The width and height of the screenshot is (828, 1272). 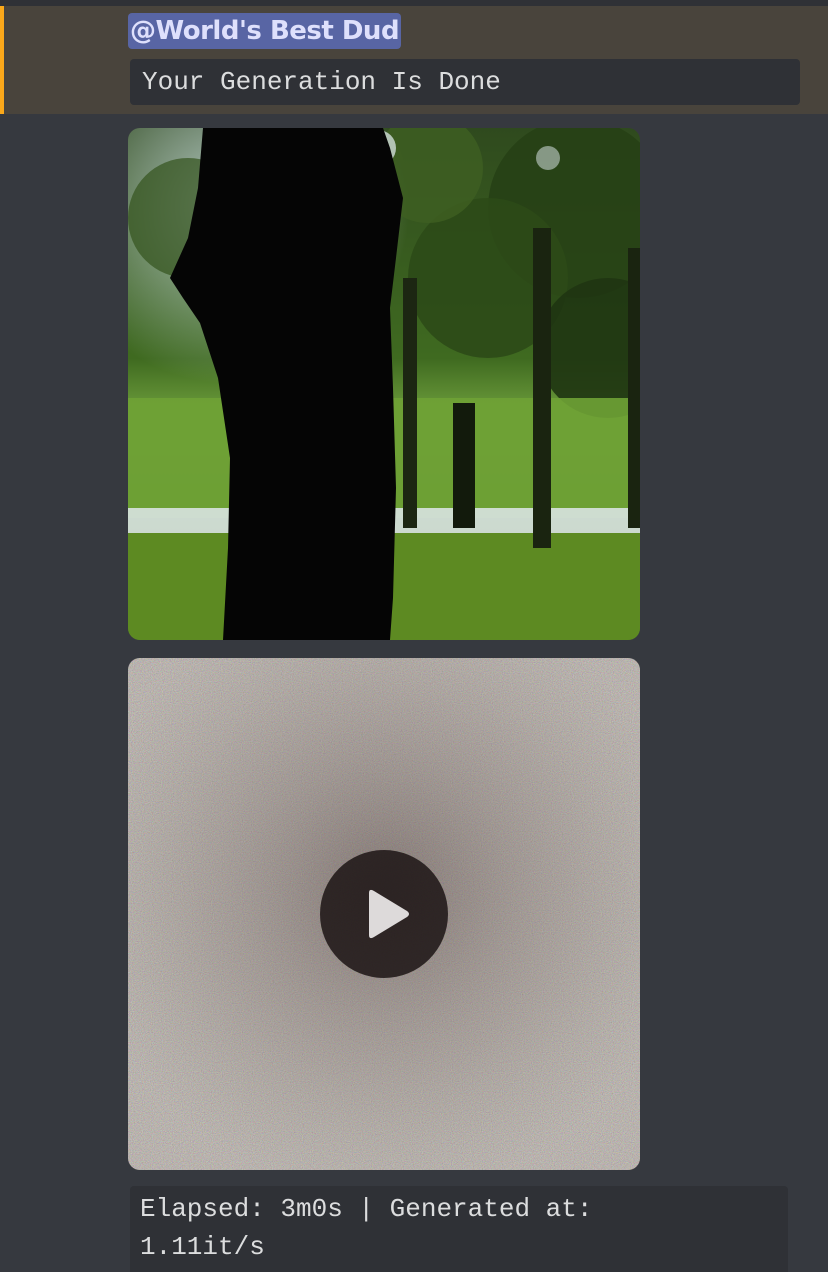 I want to click on status-inline-code: Your Generation Is Done, so click(x=465, y=82).